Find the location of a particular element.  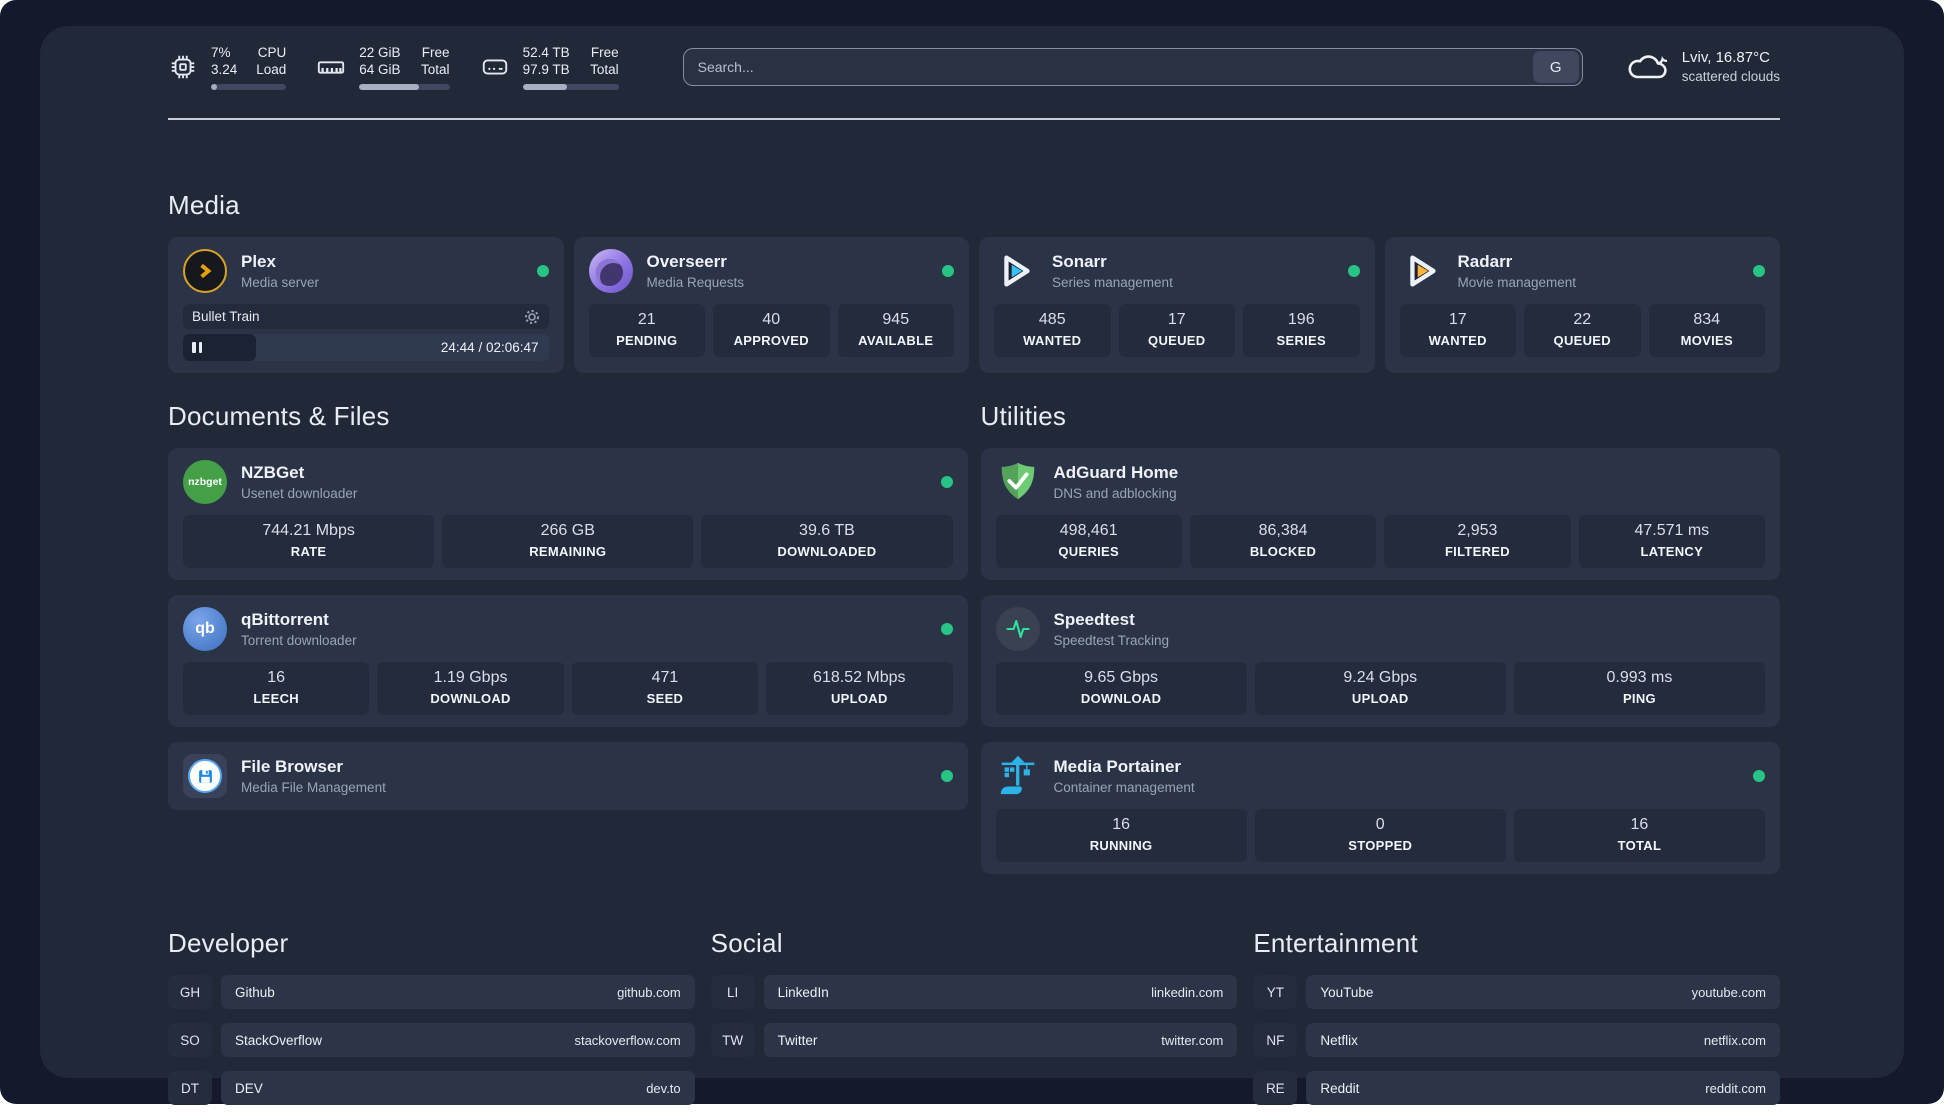

bookmark-github: GH Github github.com is located at coordinates (431, 992).